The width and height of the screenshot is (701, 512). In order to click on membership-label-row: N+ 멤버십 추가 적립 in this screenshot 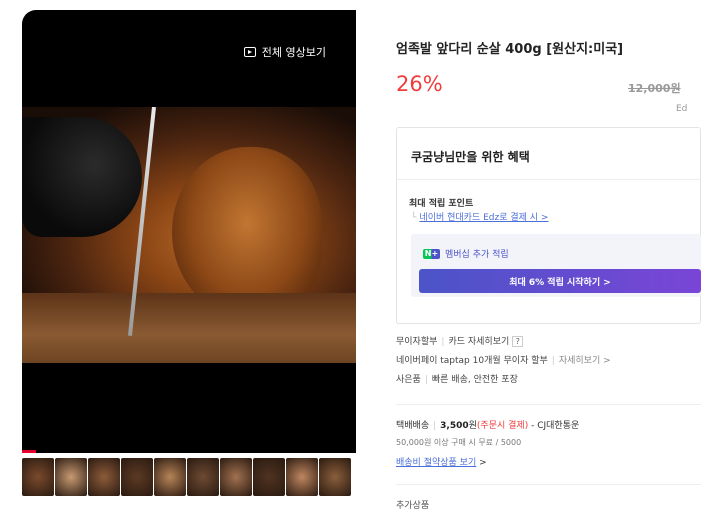, I will do `click(466, 253)`.